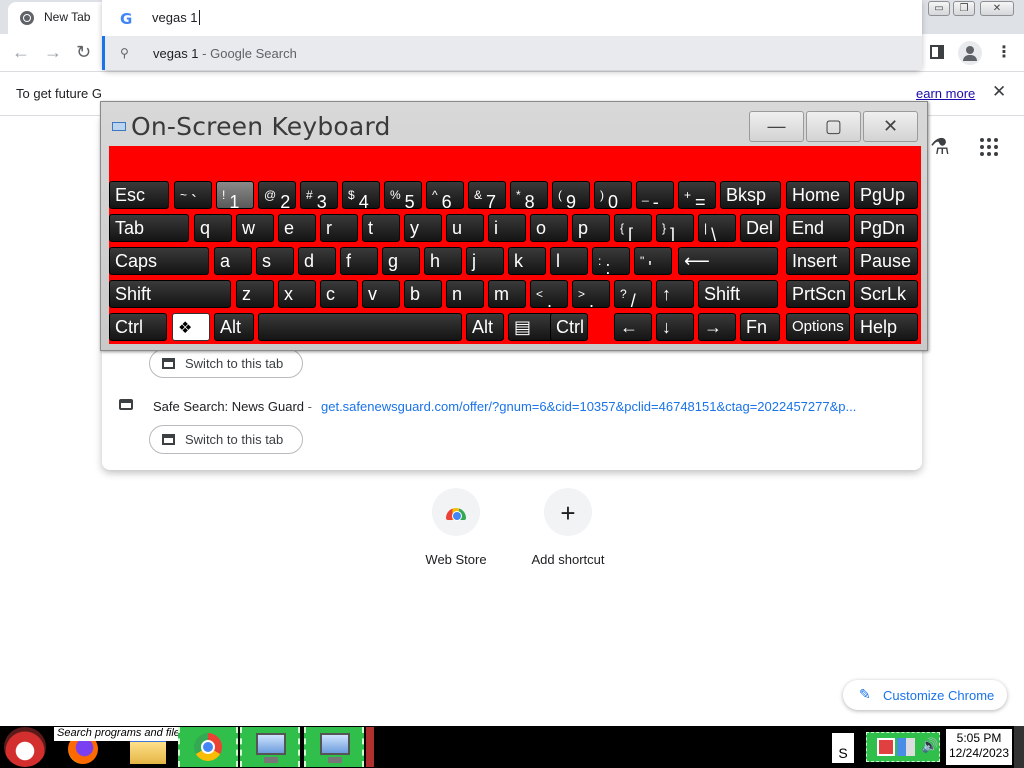 The image size is (1024, 768). I want to click on key-bksp: Bksp, so click(750, 195).